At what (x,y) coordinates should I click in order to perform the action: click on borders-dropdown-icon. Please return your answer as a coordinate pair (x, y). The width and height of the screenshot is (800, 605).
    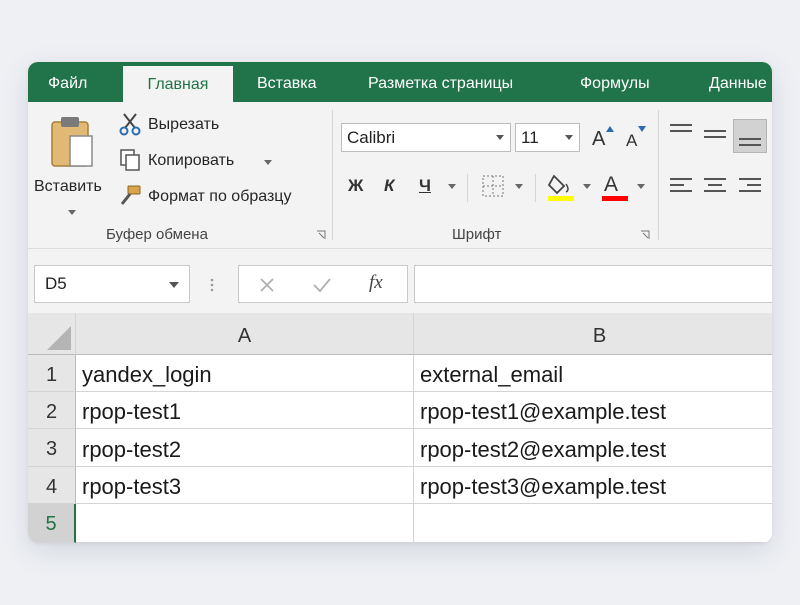
    Looking at the image, I should click on (519, 186).